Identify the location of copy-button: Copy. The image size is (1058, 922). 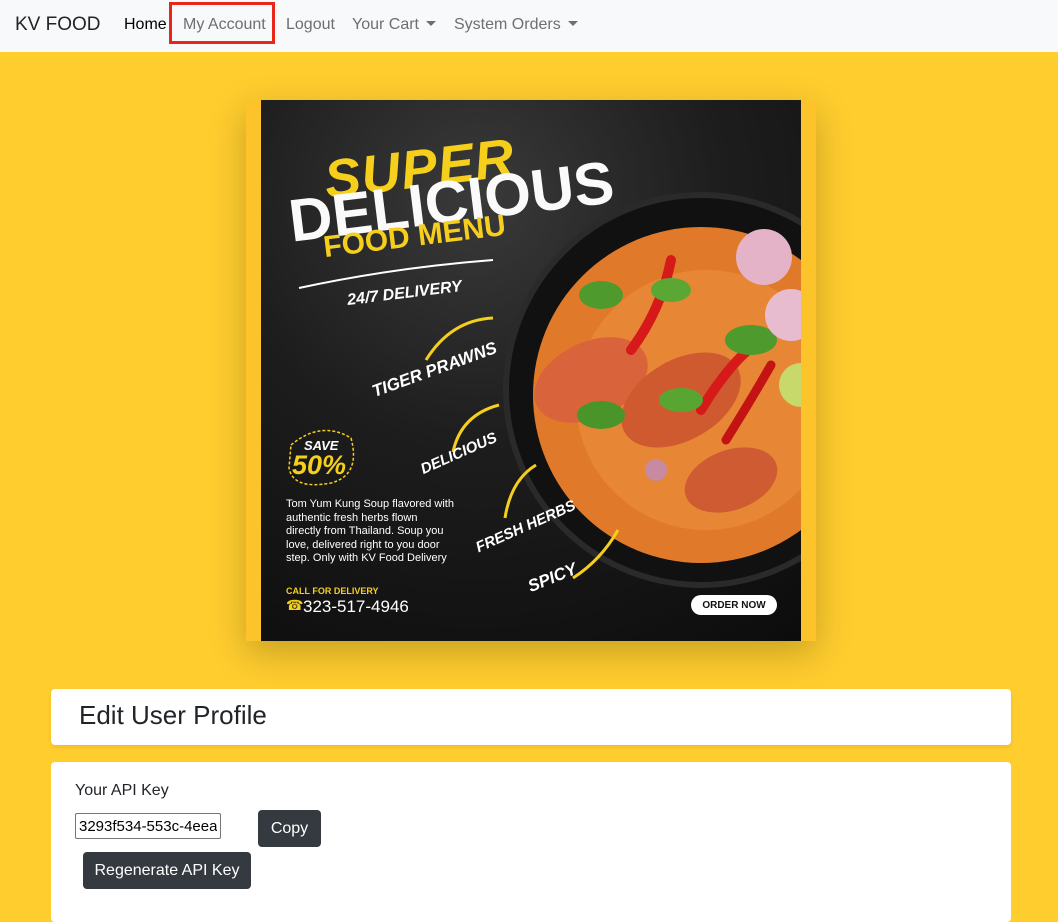
(289, 828).